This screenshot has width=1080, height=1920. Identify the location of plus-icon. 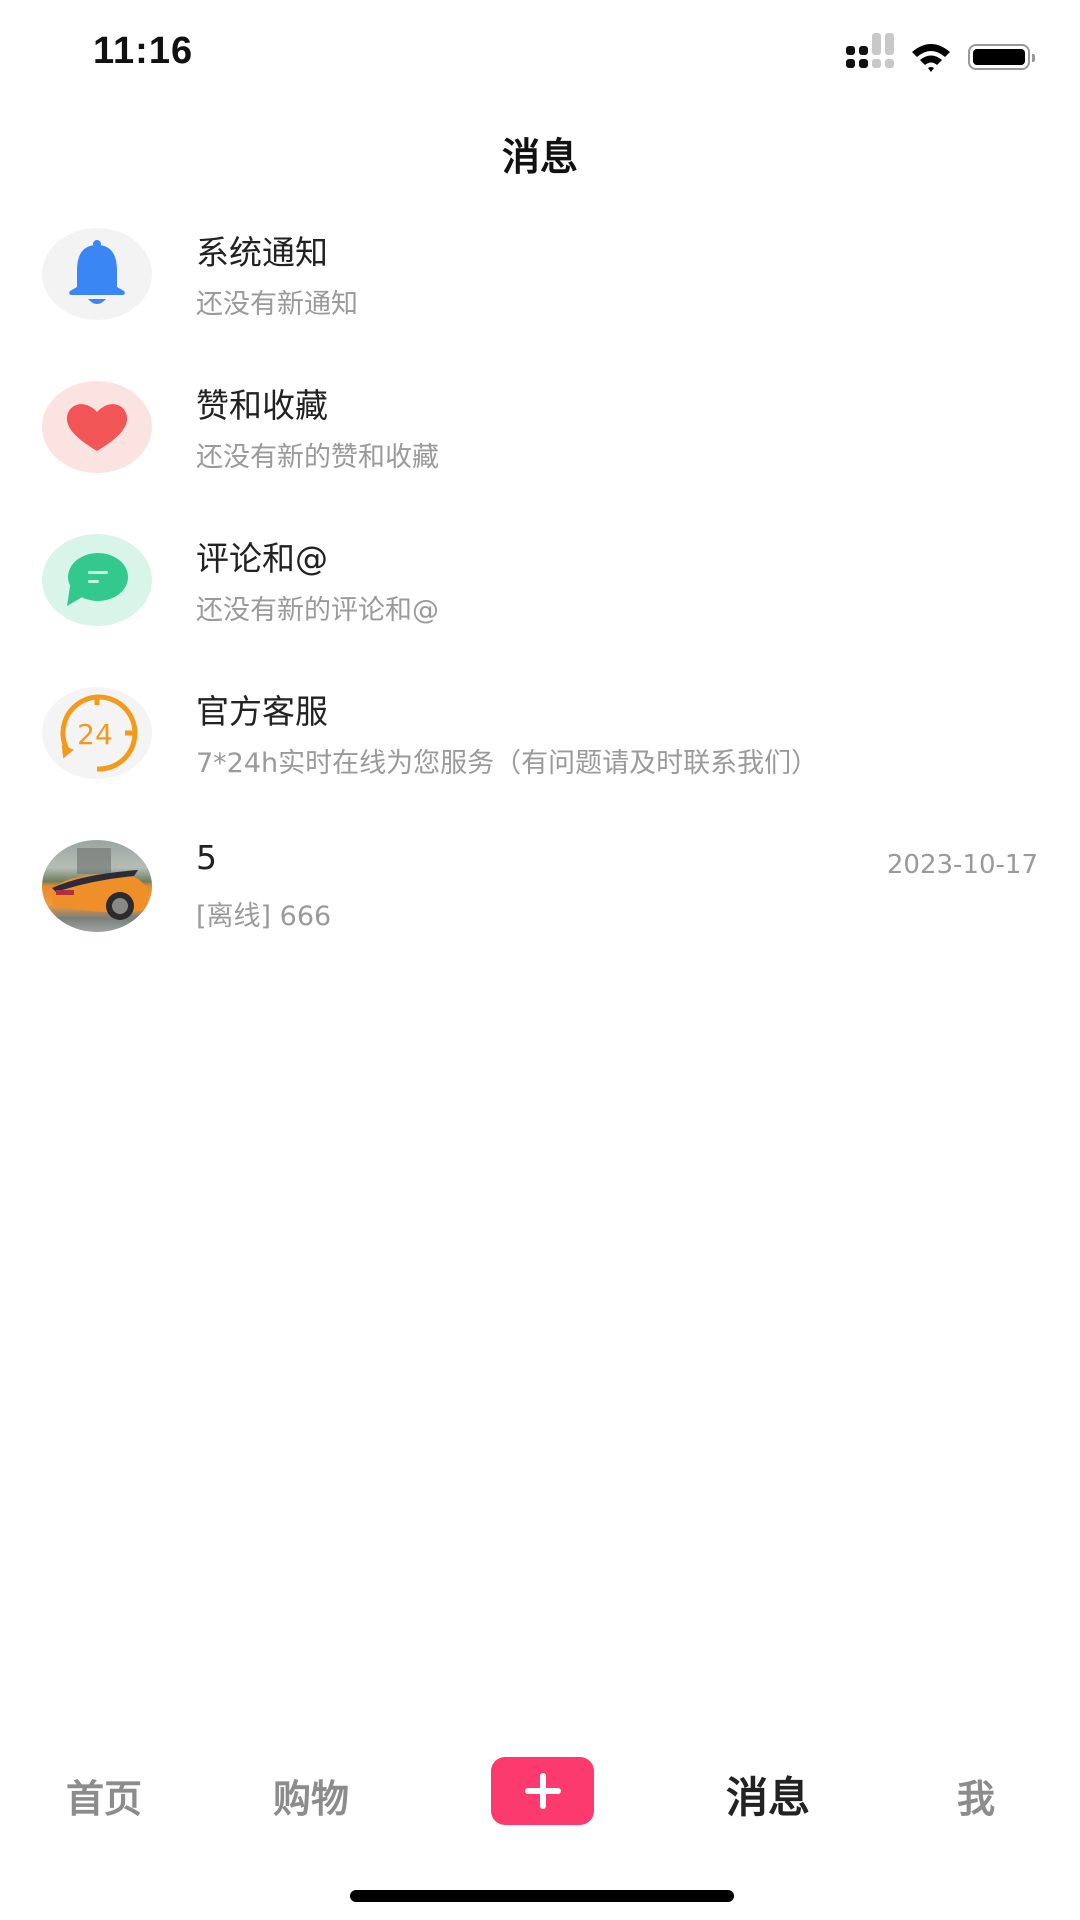
(542, 1791).